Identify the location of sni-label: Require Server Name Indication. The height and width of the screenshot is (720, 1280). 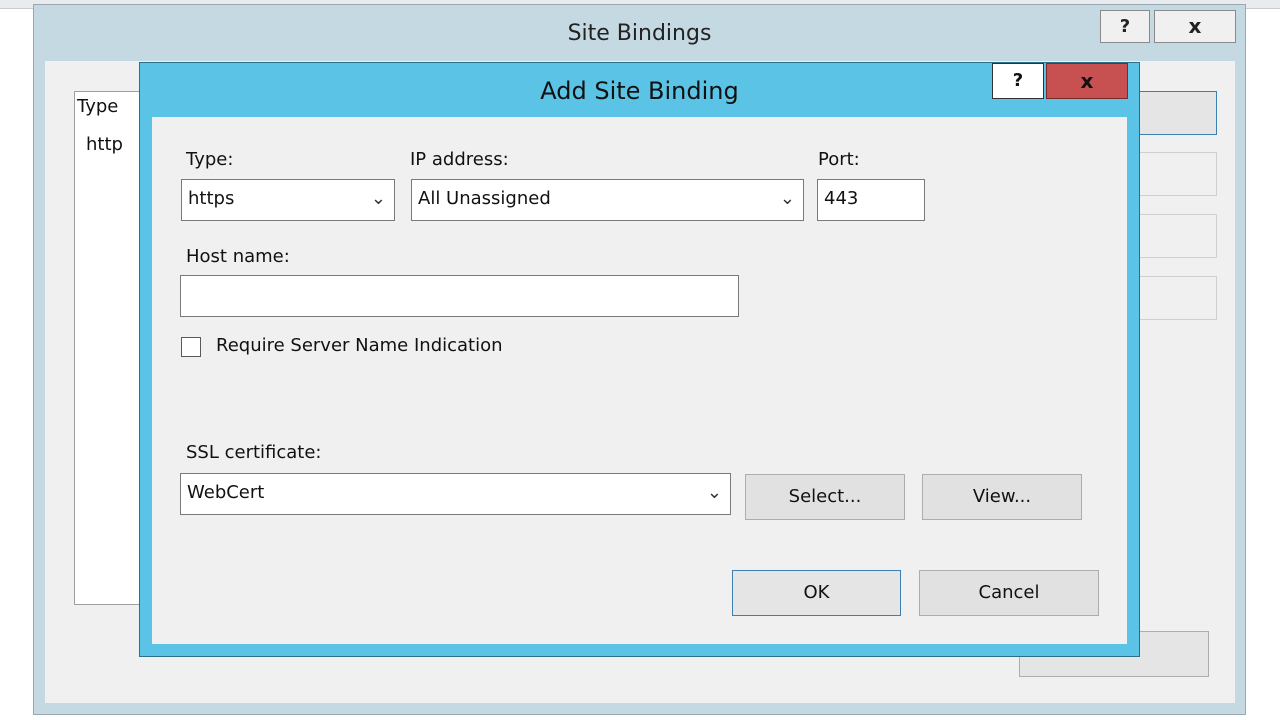
(359, 345).